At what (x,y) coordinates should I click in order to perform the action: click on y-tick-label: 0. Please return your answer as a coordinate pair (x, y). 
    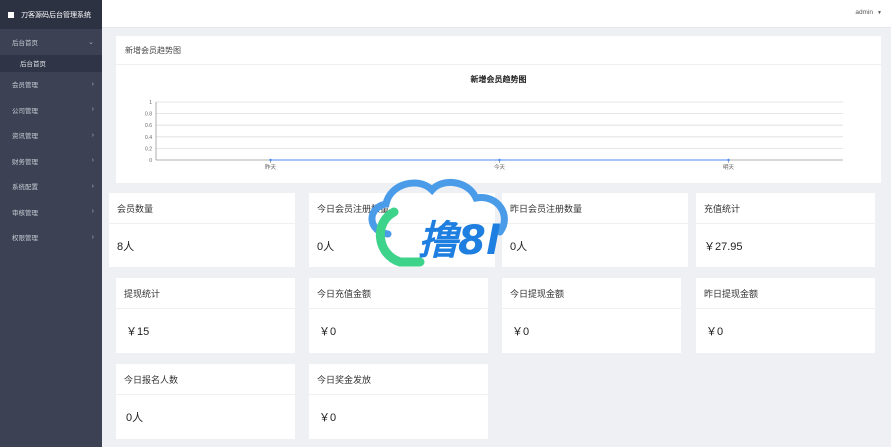
    Looking at the image, I should click on (150, 161).